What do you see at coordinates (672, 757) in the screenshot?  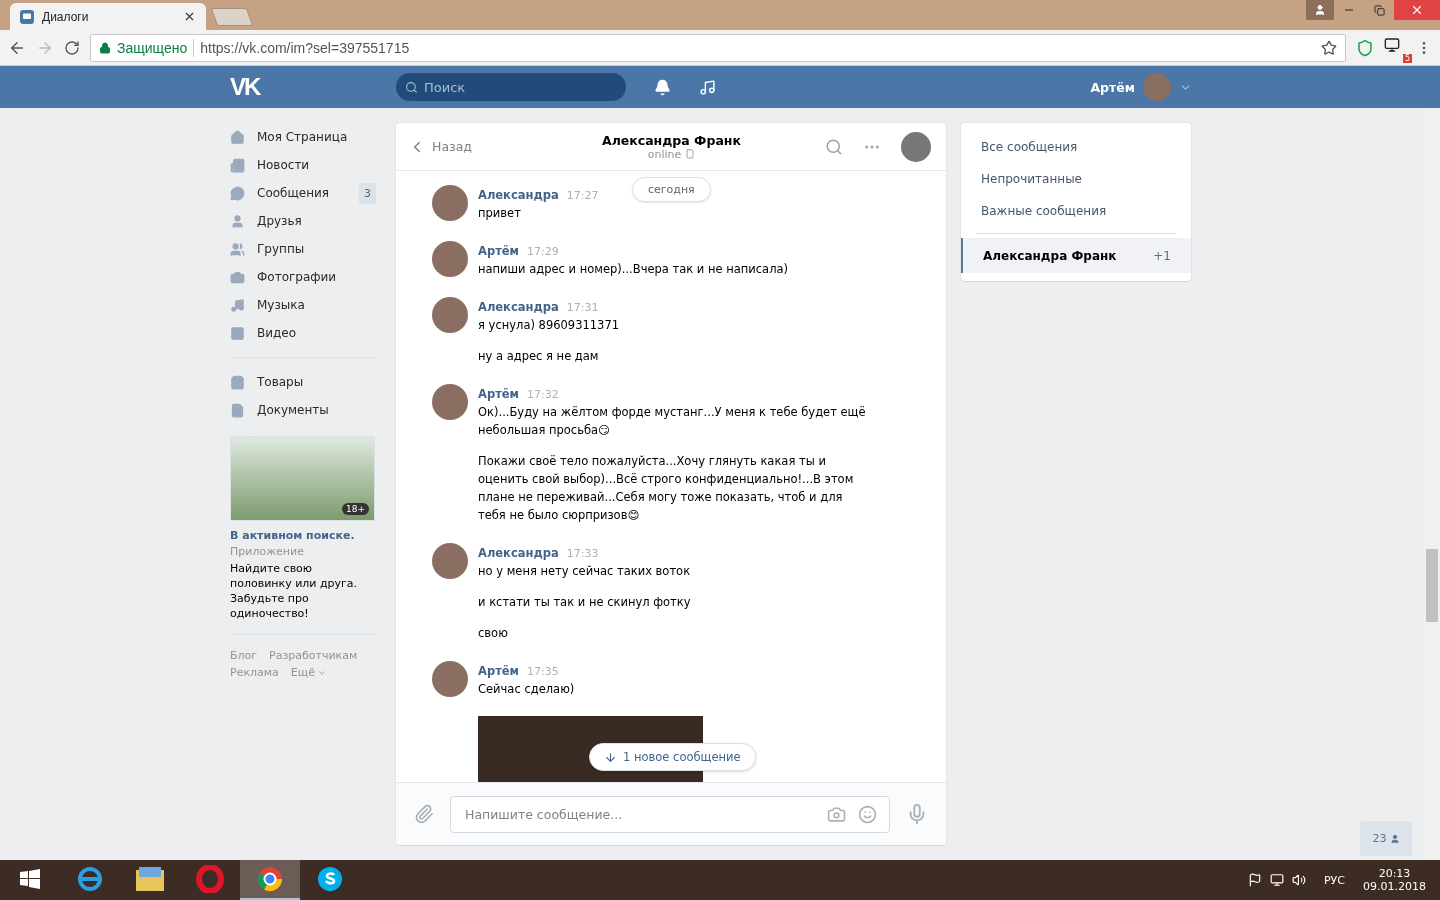 I see `new-messages-toast: 1 новое сообщение` at bounding box center [672, 757].